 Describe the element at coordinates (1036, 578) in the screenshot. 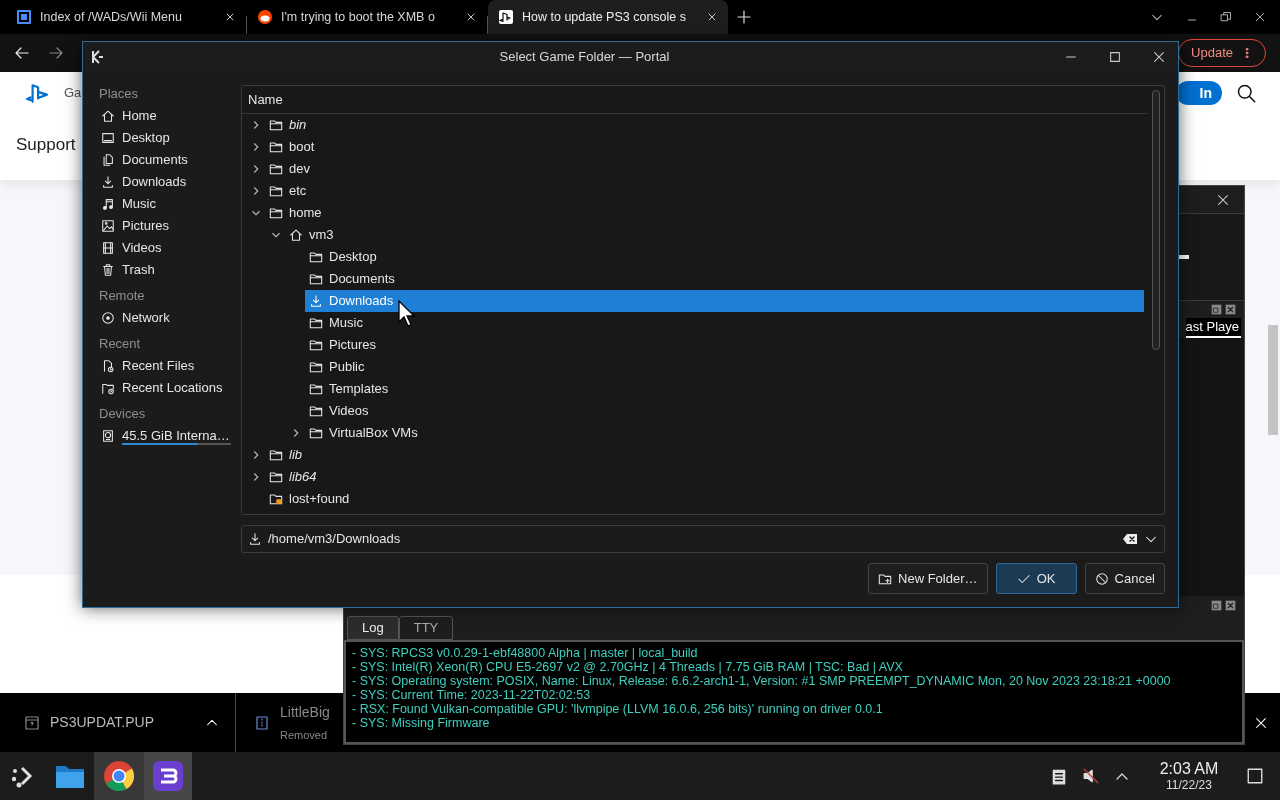

I see `dialog-button: OK` at that location.